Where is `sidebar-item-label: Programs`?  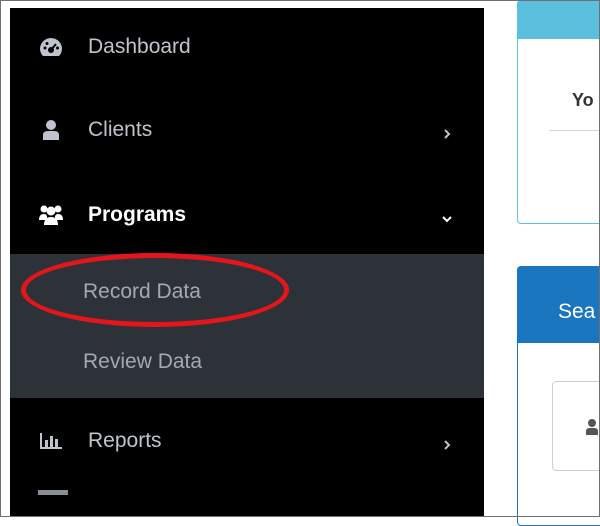 sidebar-item-label: Programs is located at coordinates (137, 214).